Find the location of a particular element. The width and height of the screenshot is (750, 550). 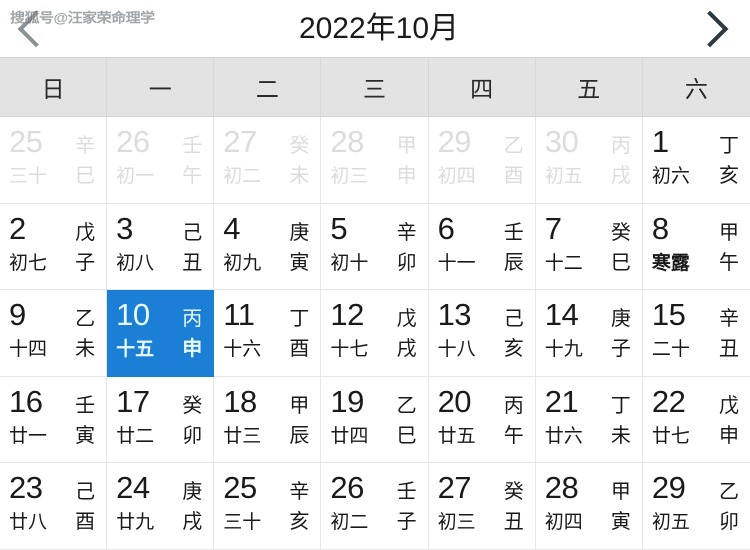

heavenly-stem: 辛 is located at coordinates (85, 146).